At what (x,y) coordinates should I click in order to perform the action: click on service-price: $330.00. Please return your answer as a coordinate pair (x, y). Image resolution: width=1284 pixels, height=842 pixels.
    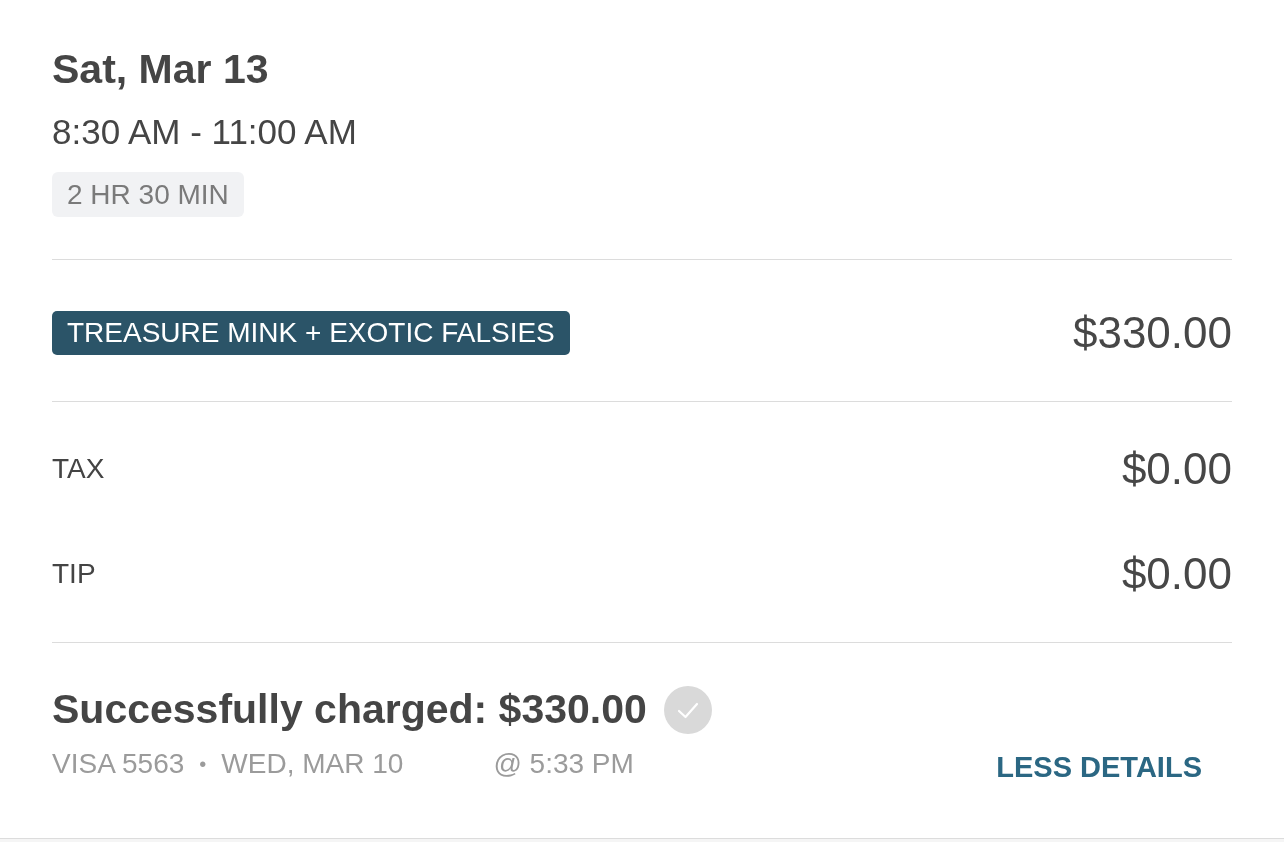
    Looking at the image, I should click on (1152, 333).